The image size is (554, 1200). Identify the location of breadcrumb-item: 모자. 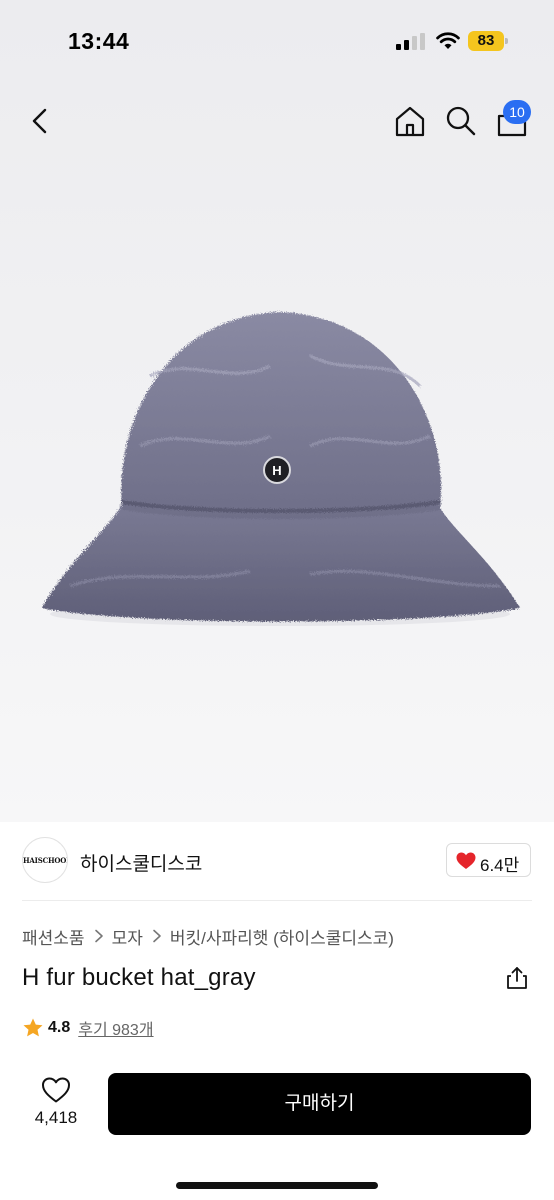
(127, 936).